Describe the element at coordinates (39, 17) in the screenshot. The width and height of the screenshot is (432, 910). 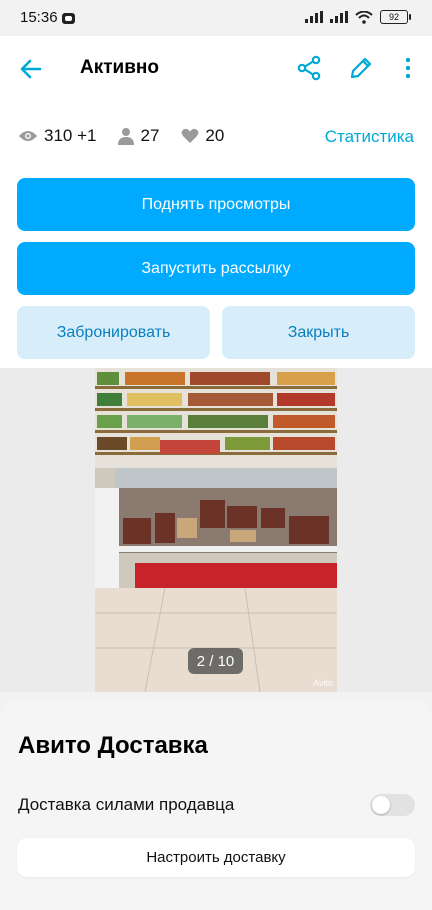
I see `status-time: 15:36` at that location.